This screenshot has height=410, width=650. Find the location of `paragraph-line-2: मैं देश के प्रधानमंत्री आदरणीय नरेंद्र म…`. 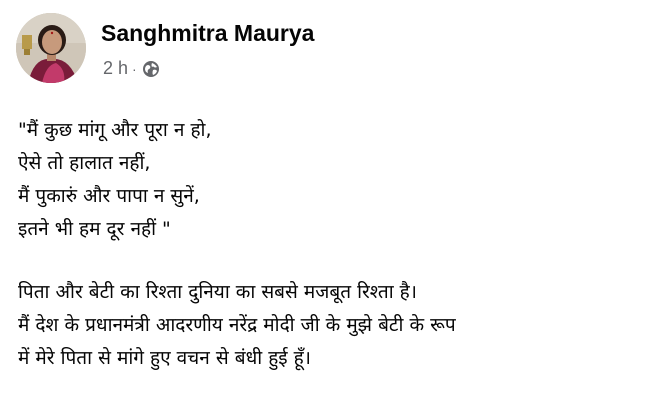

paragraph-line-2: मैं देश के प्रधानमंत्री आदरणीय नरेंद्र म… is located at coordinates (237, 325).